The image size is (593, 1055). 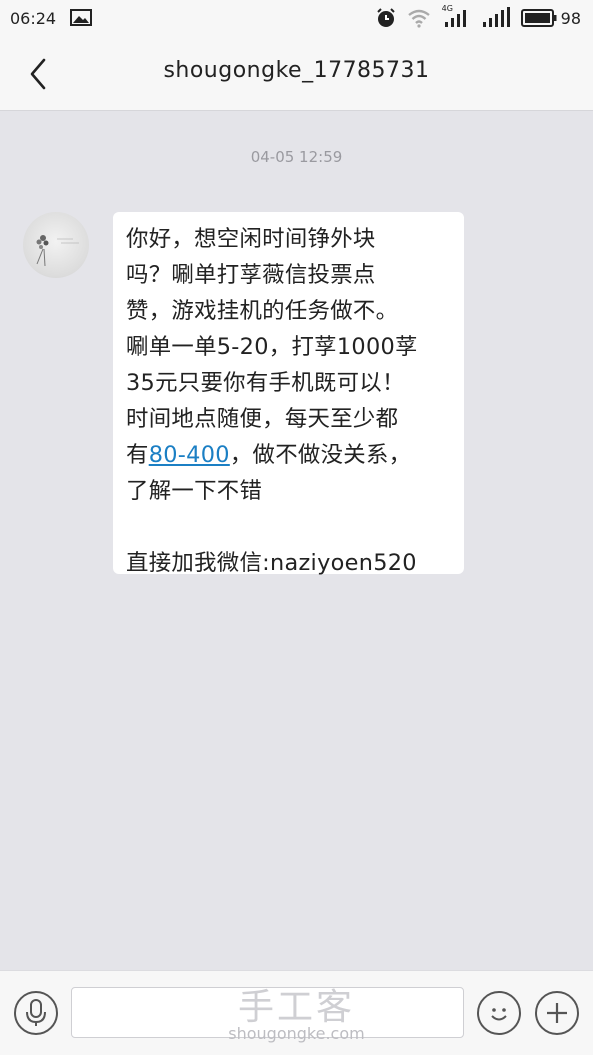 I want to click on message-link: 80-400, so click(x=189, y=455).